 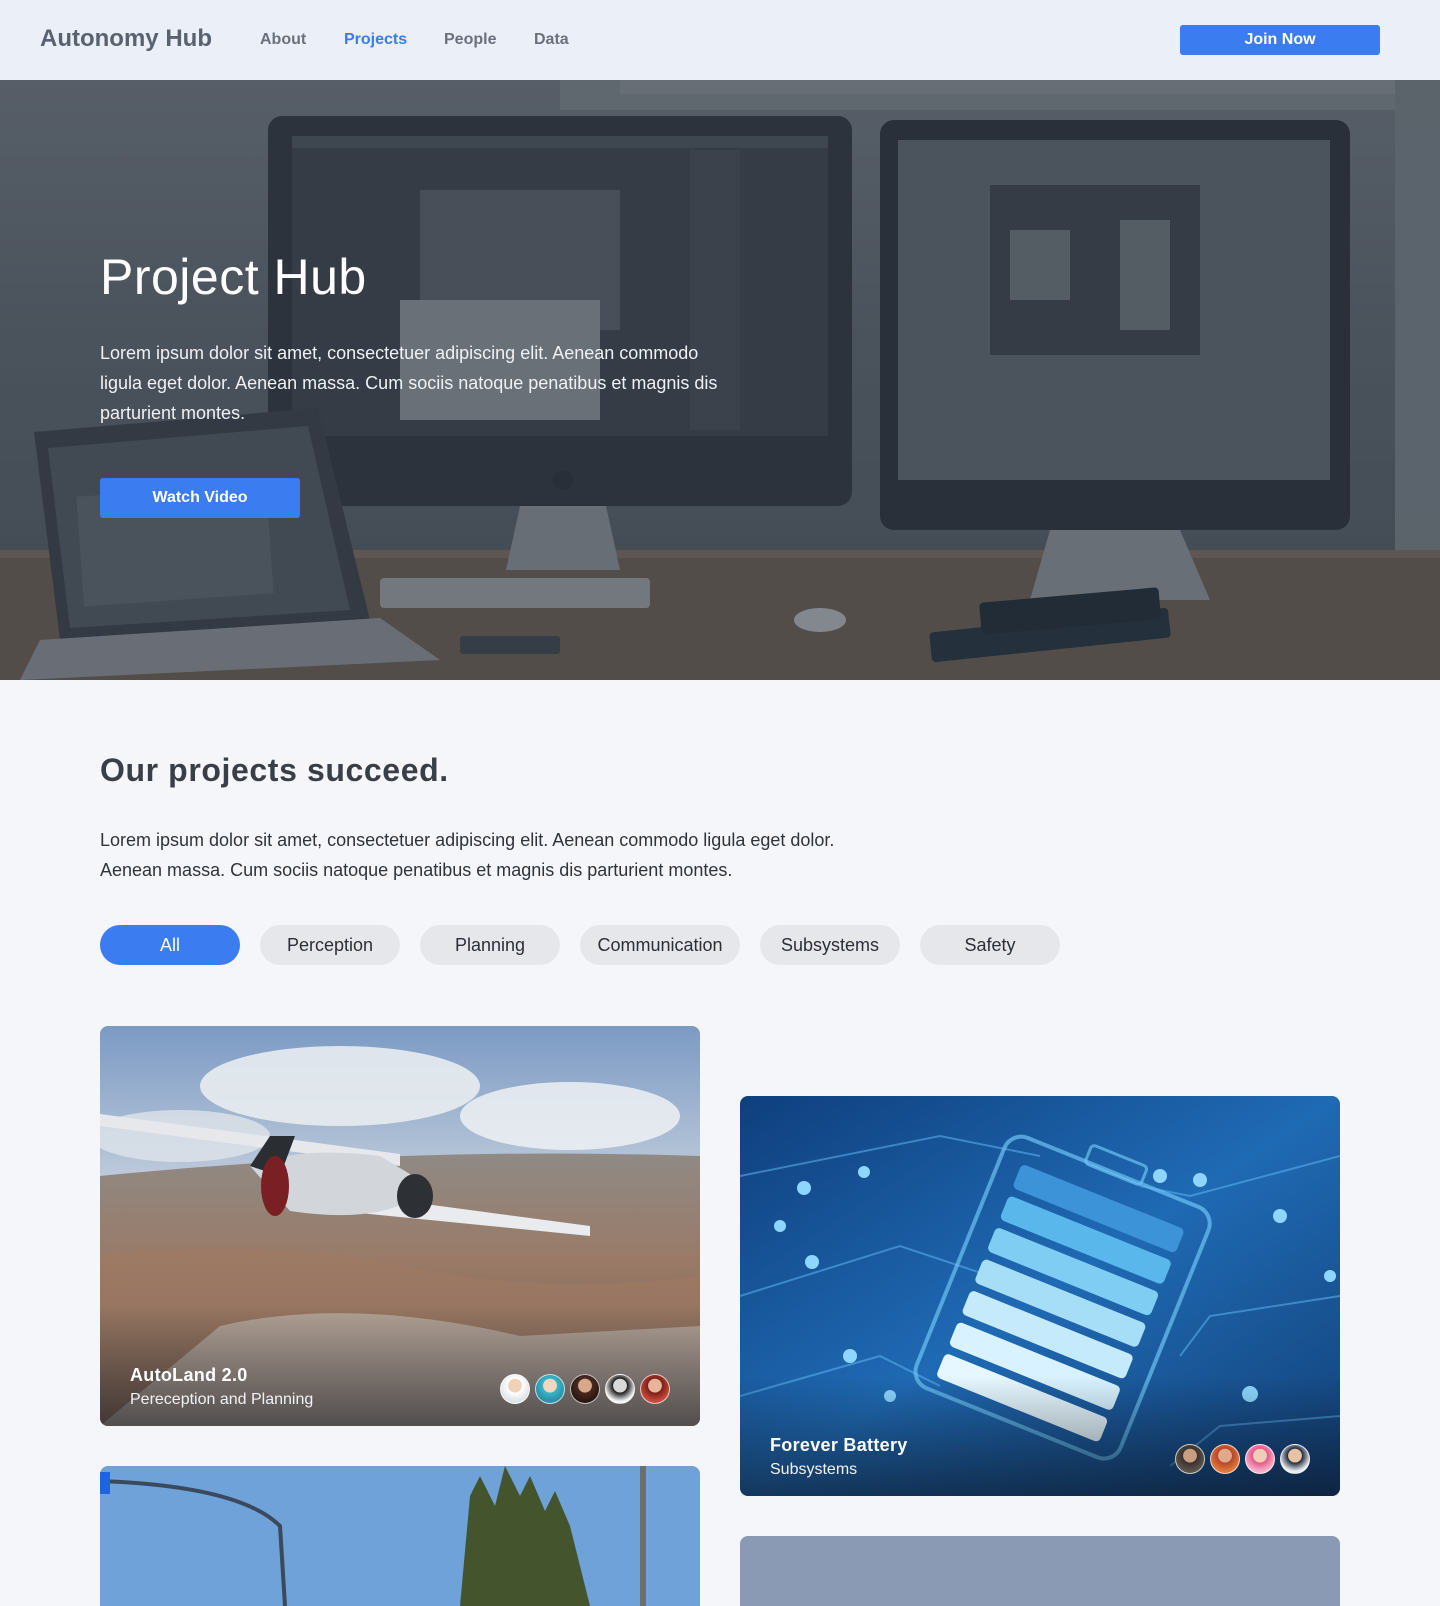 What do you see at coordinates (222, 1399) in the screenshot?
I see `project-category: Pereception and Planning` at bounding box center [222, 1399].